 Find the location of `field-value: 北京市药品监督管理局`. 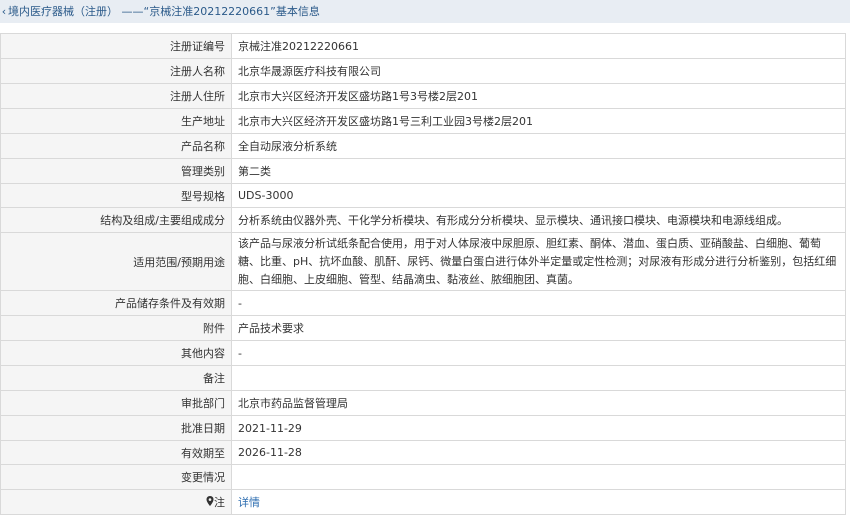

field-value: 北京市药品监督管理局 is located at coordinates (538, 403).